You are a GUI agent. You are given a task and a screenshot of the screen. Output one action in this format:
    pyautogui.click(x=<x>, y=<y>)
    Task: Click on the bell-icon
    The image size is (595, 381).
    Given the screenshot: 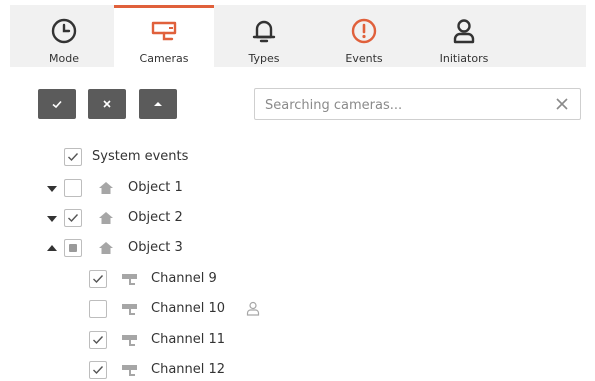 What is the action you would take?
    pyautogui.click(x=264, y=31)
    